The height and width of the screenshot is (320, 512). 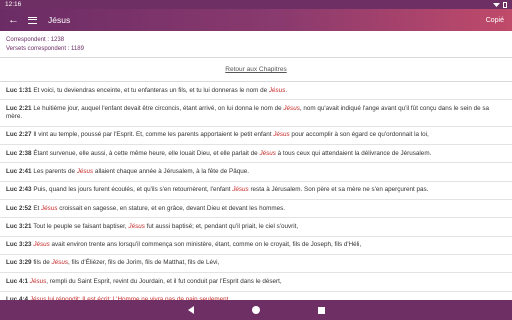 What do you see at coordinates (286, 90) in the screenshot?
I see `verse-text: .` at bounding box center [286, 90].